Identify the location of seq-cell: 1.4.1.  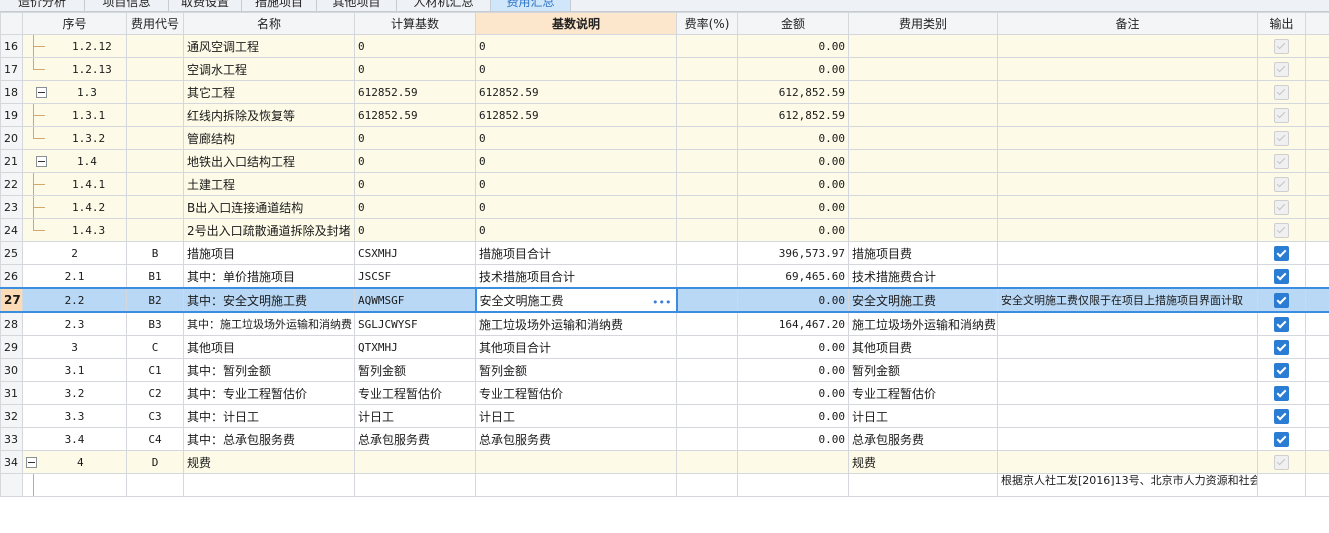
(74, 184).